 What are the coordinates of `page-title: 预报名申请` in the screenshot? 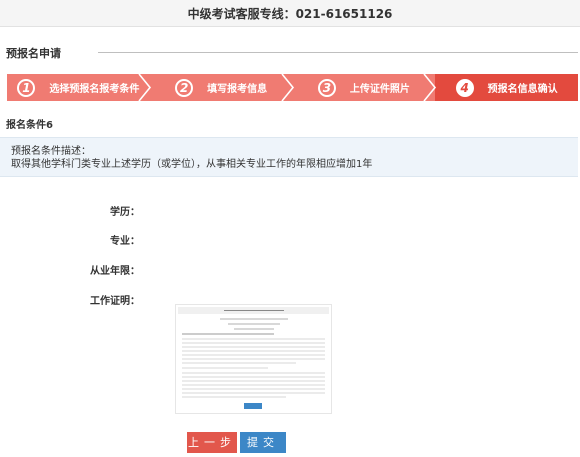 It's located at (33, 53).